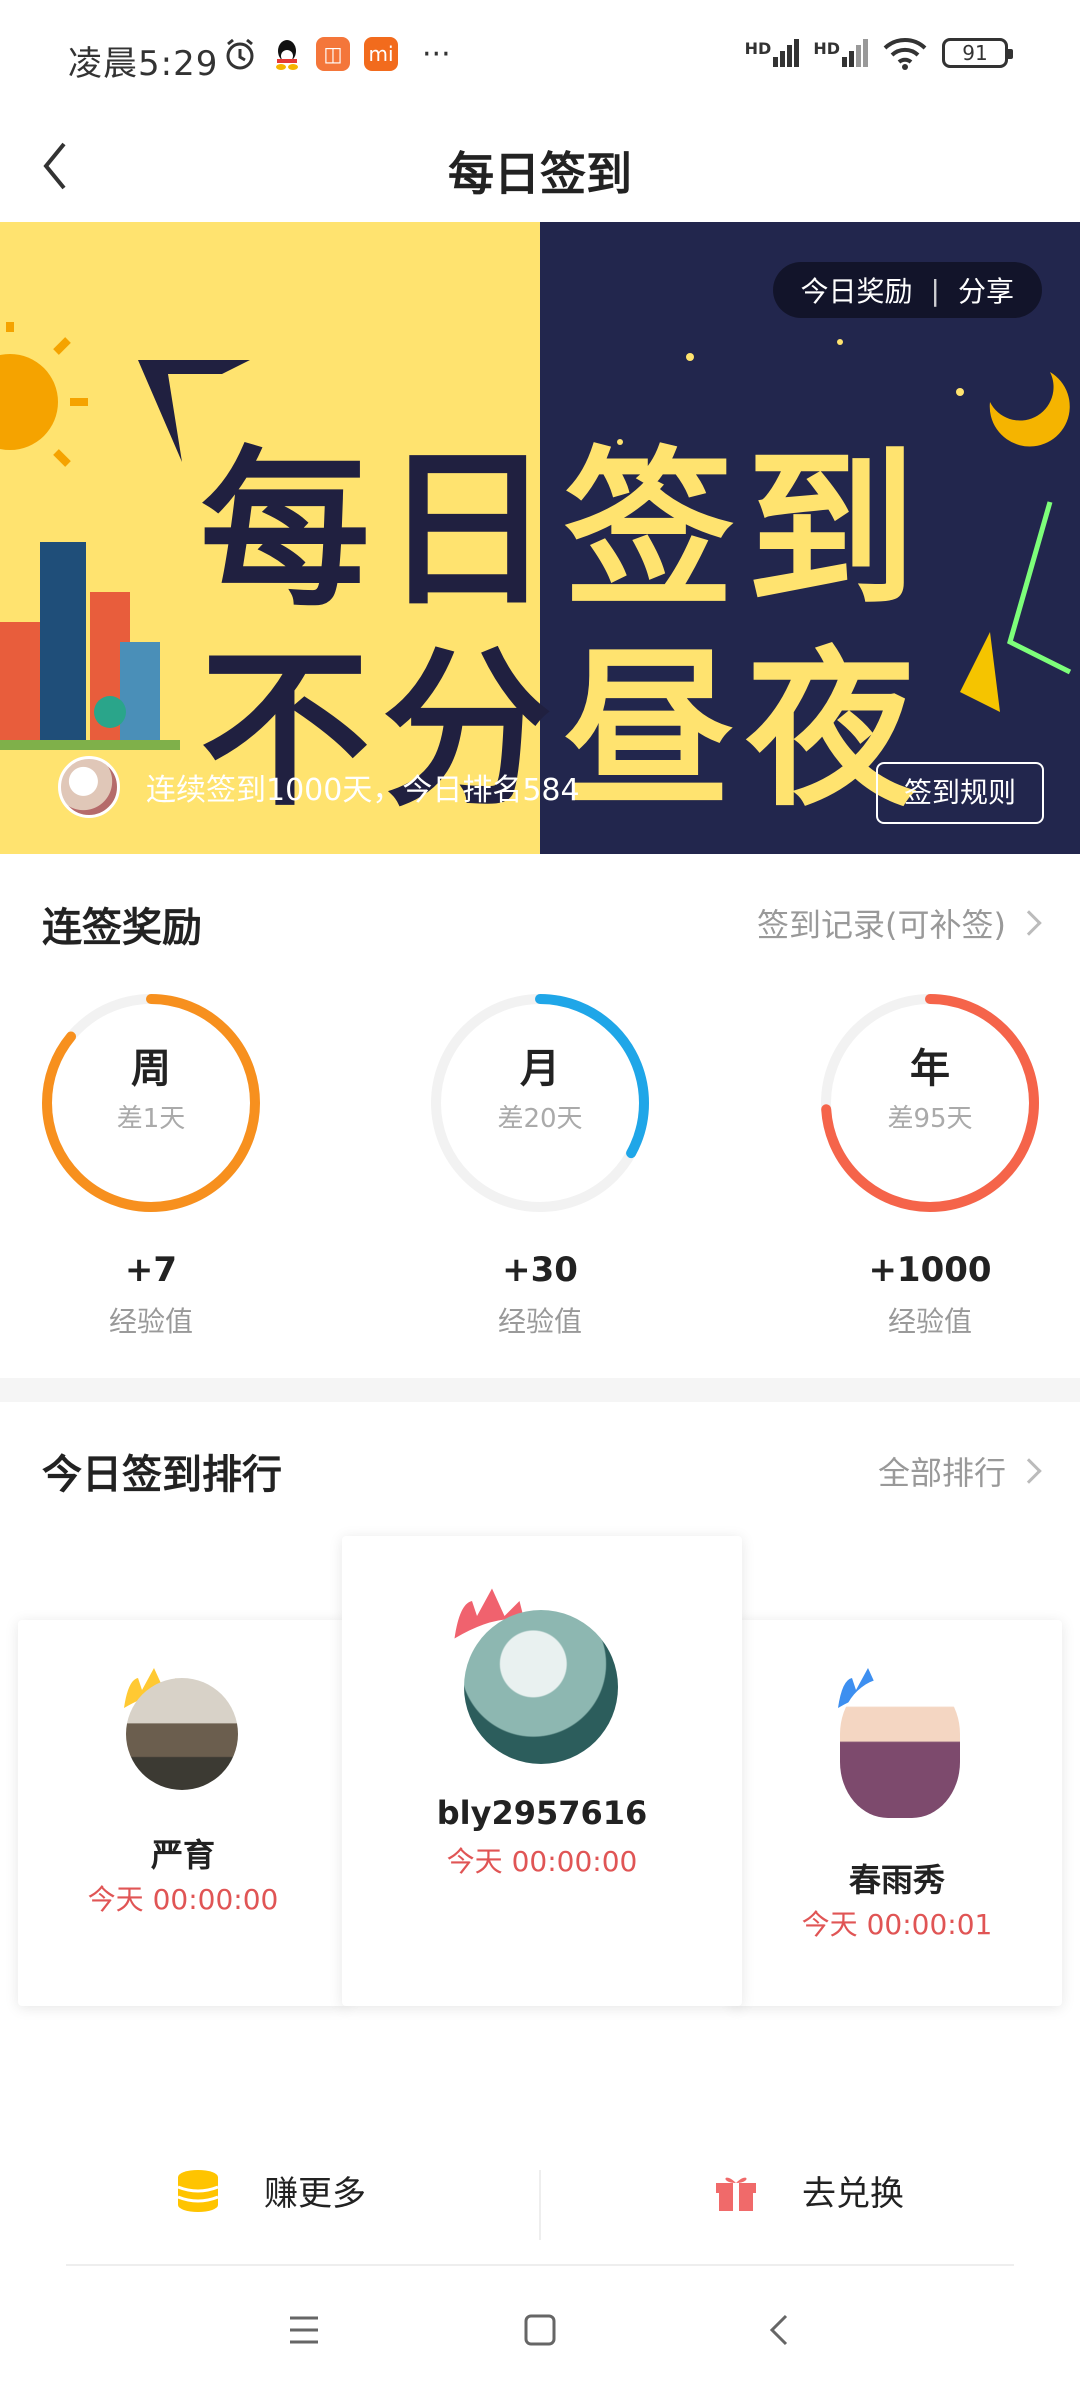  What do you see at coordinates (655, 731) in the screenshot?
I see `banner-char: 昼` at bounding box center [655, 731].